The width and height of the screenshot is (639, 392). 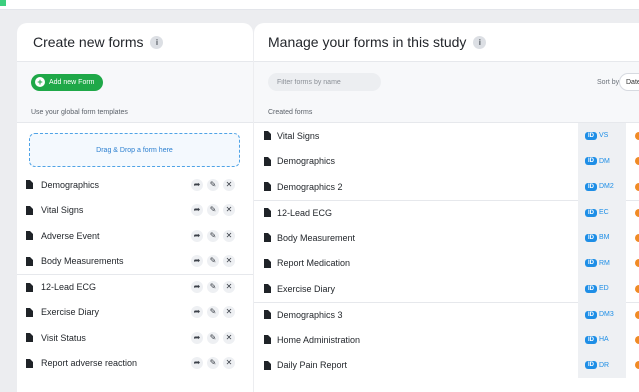 What do you see at coordinates (312, 365) in the screenshot?
I see `form-label: Daily Pain Report` at bounding box center [312, 365].